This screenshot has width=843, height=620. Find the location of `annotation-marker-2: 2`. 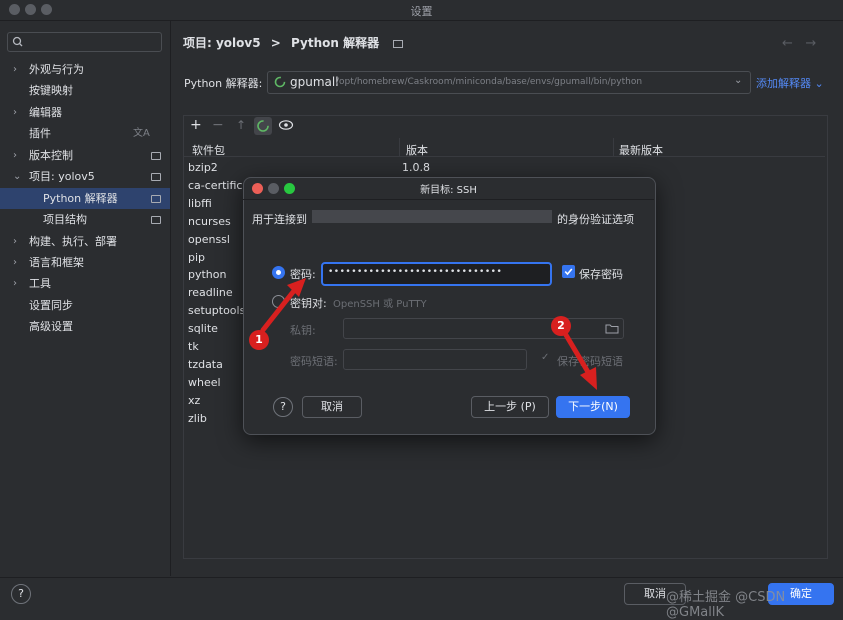

annotation-marker-2: 2 is located at coordinates (561, 326).